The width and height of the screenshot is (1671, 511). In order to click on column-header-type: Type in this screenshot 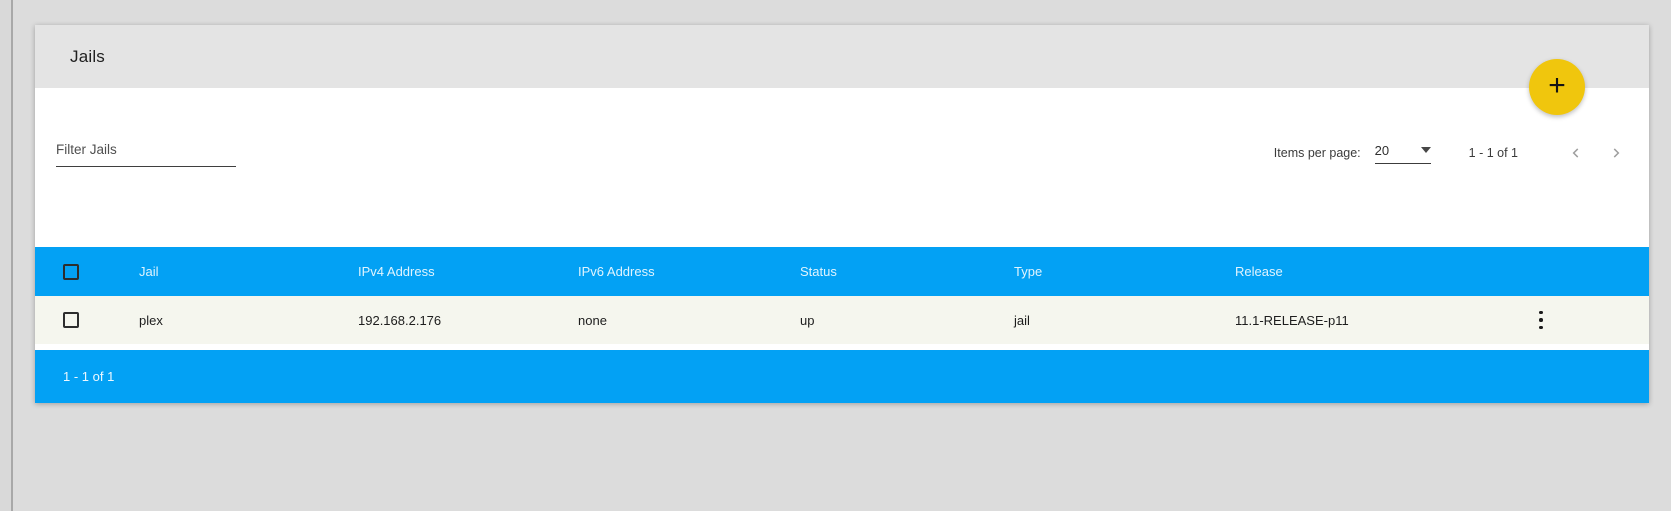, I will do `click(1028, 271)`.